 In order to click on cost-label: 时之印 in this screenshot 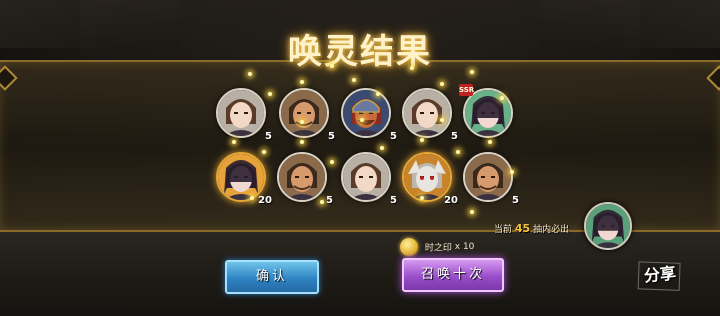, I will do `click(438, 248)`.